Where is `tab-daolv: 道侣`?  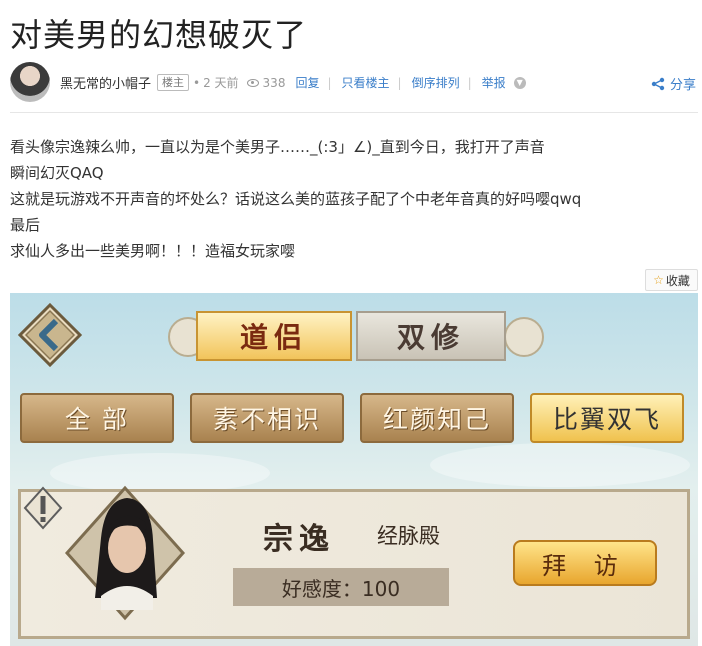
tab-daolv: 道侣 is located at coordinates (274, 336).